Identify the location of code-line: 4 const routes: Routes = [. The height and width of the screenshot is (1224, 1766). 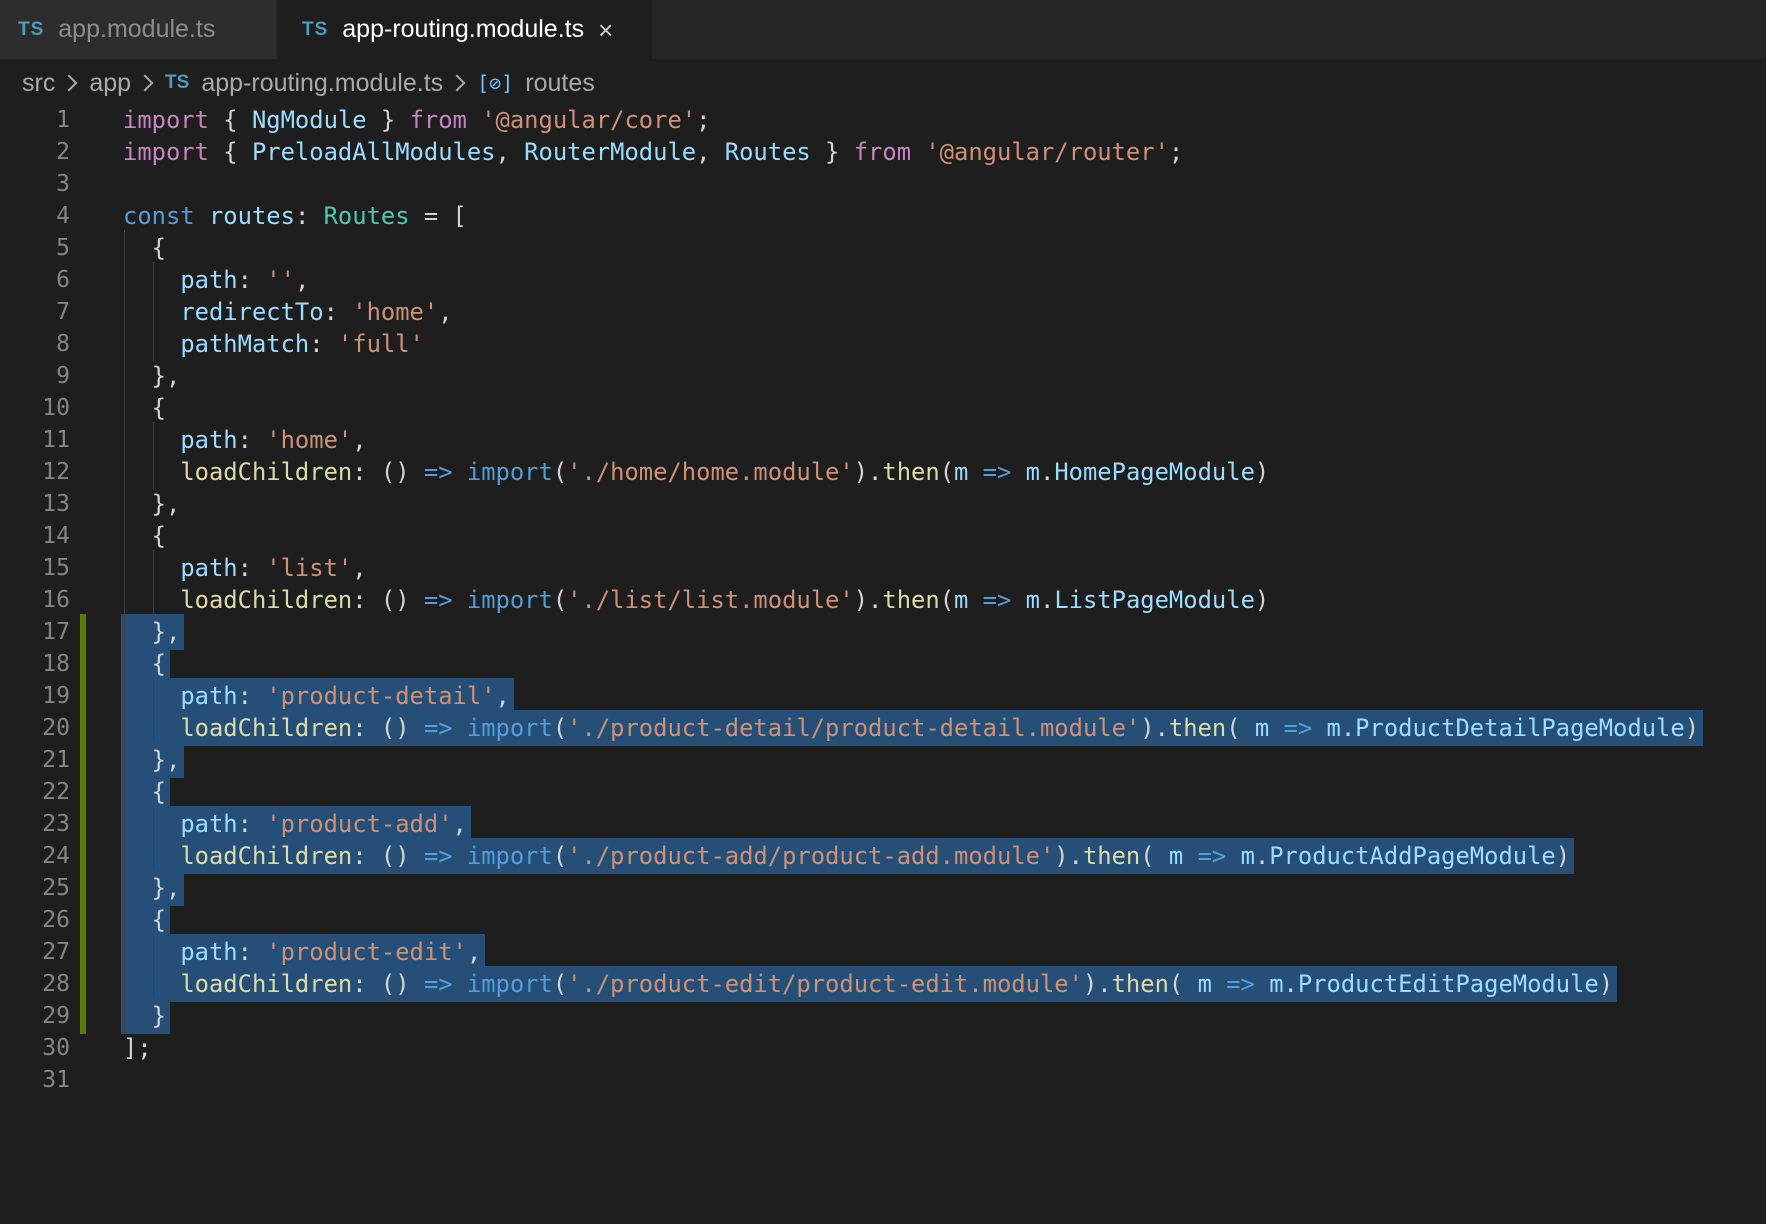
(883, 216).